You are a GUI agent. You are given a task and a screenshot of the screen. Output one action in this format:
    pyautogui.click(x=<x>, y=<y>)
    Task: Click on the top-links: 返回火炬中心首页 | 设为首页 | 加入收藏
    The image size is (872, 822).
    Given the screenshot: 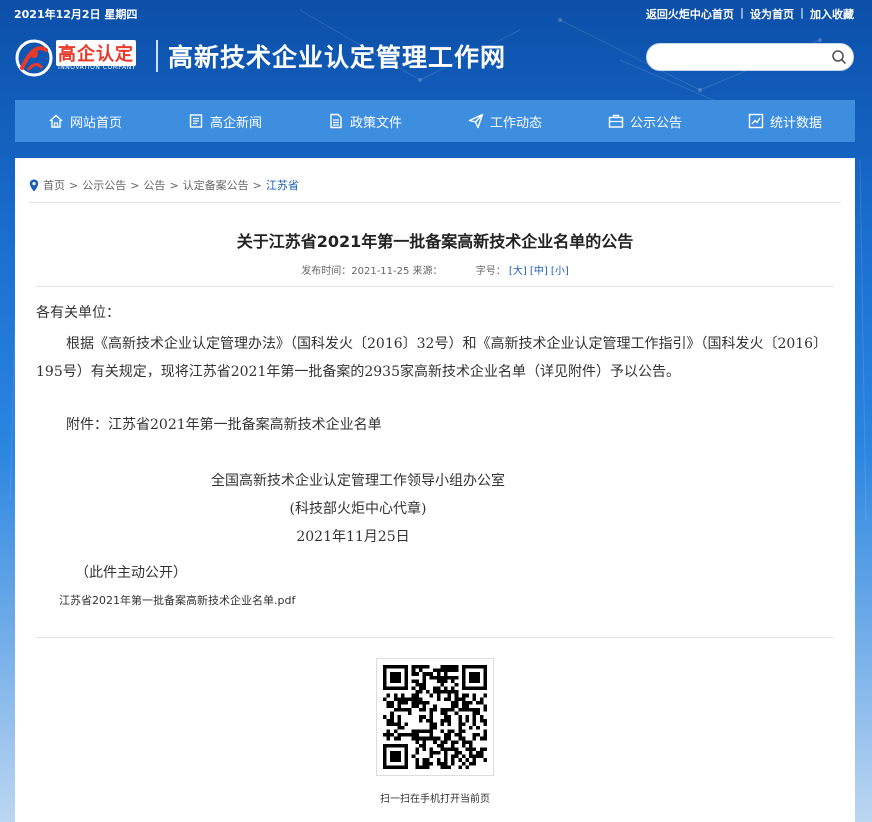 What is the action you would take?
    pyautogui.click(x=750, y=14)
    